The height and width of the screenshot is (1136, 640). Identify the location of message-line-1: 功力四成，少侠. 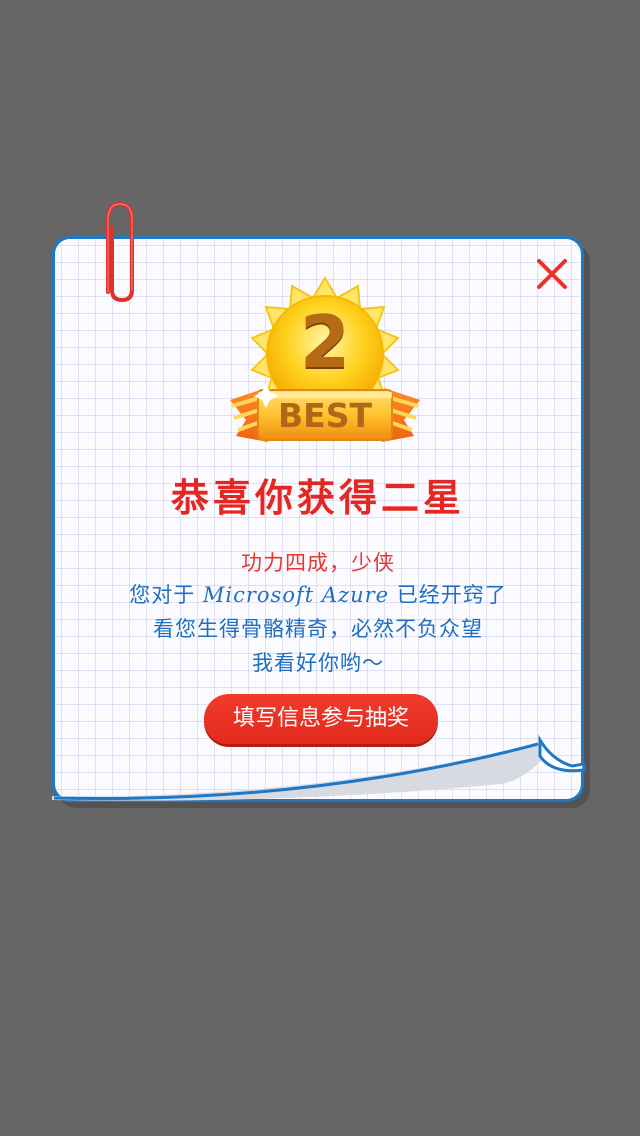
(318, 563).